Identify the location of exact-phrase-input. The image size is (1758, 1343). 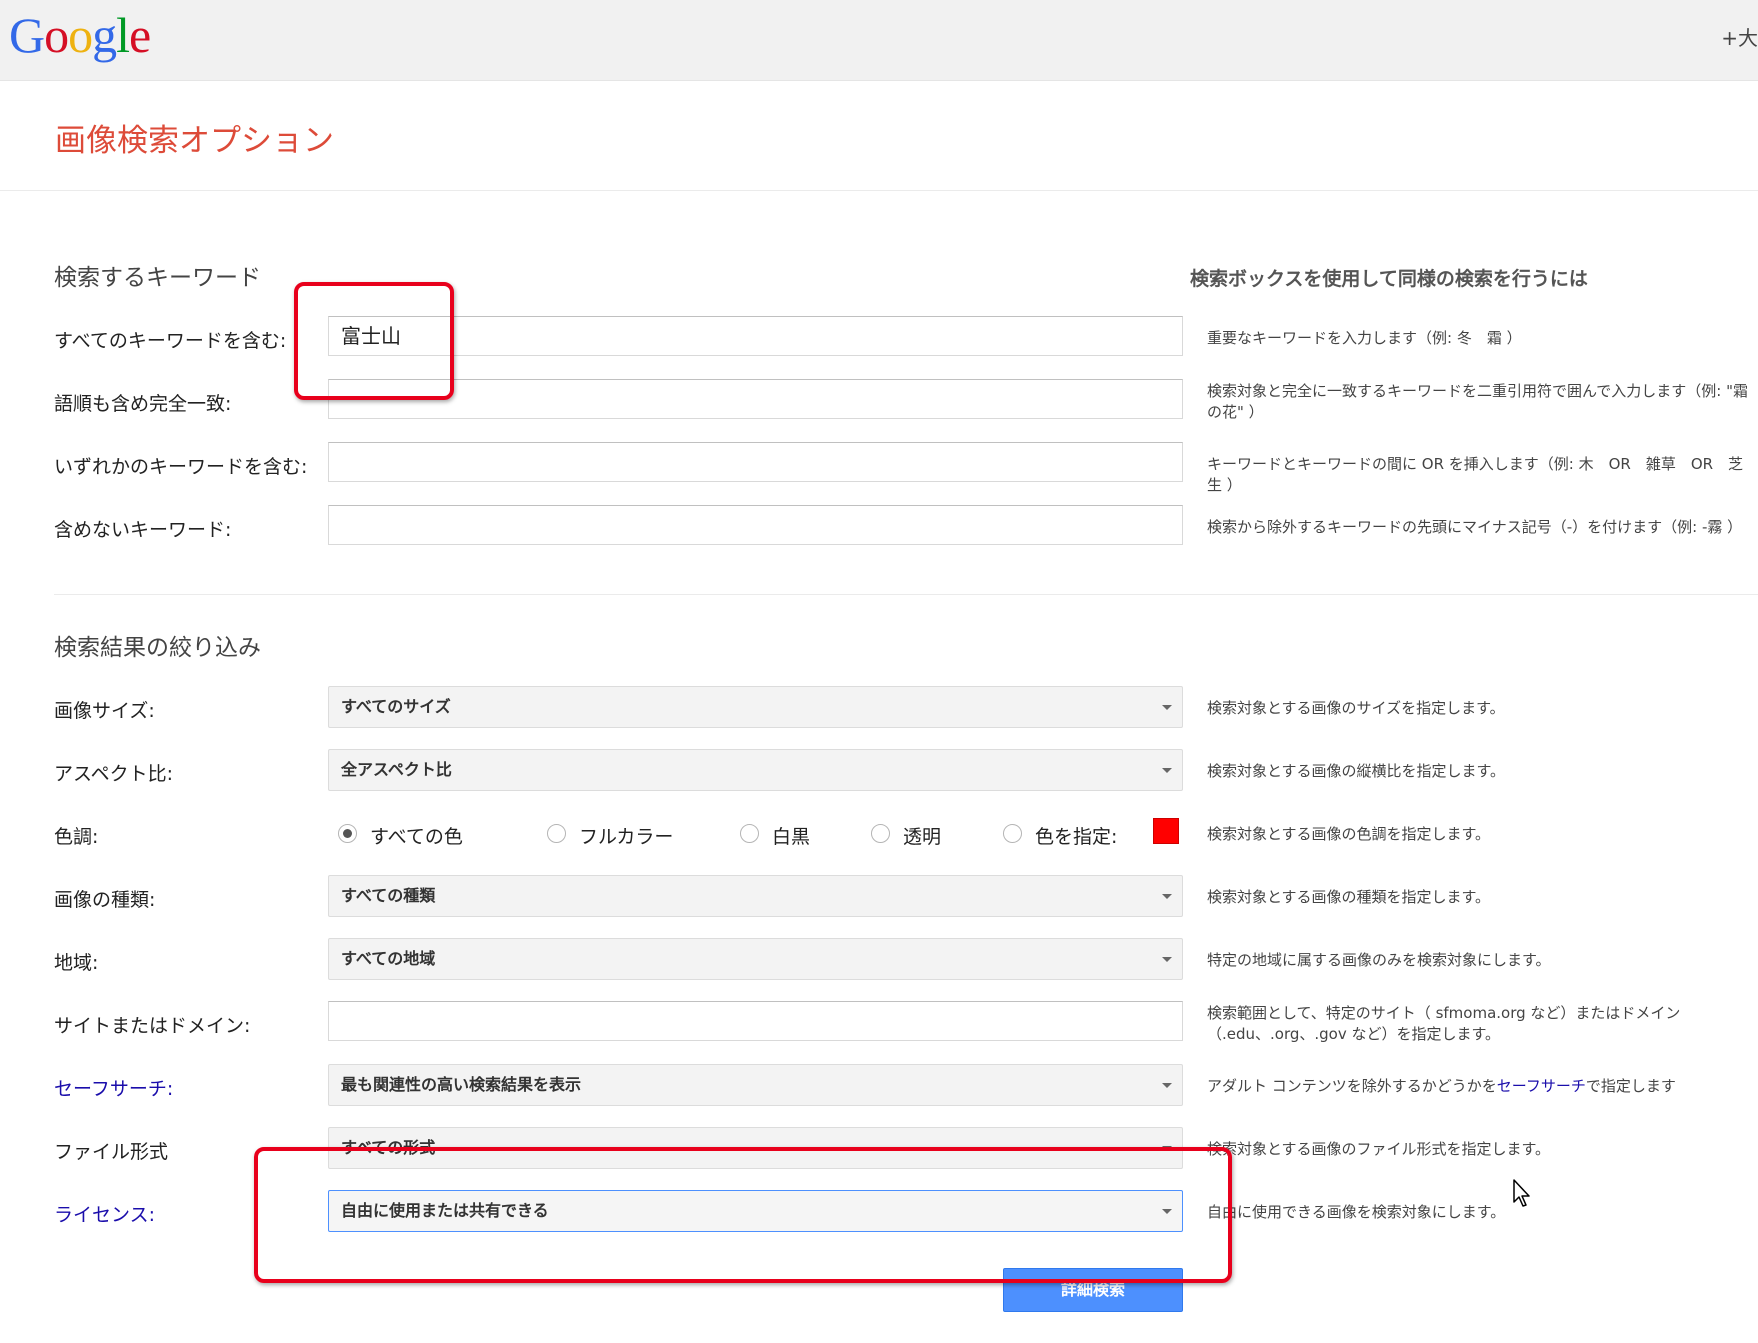
(755, 399).